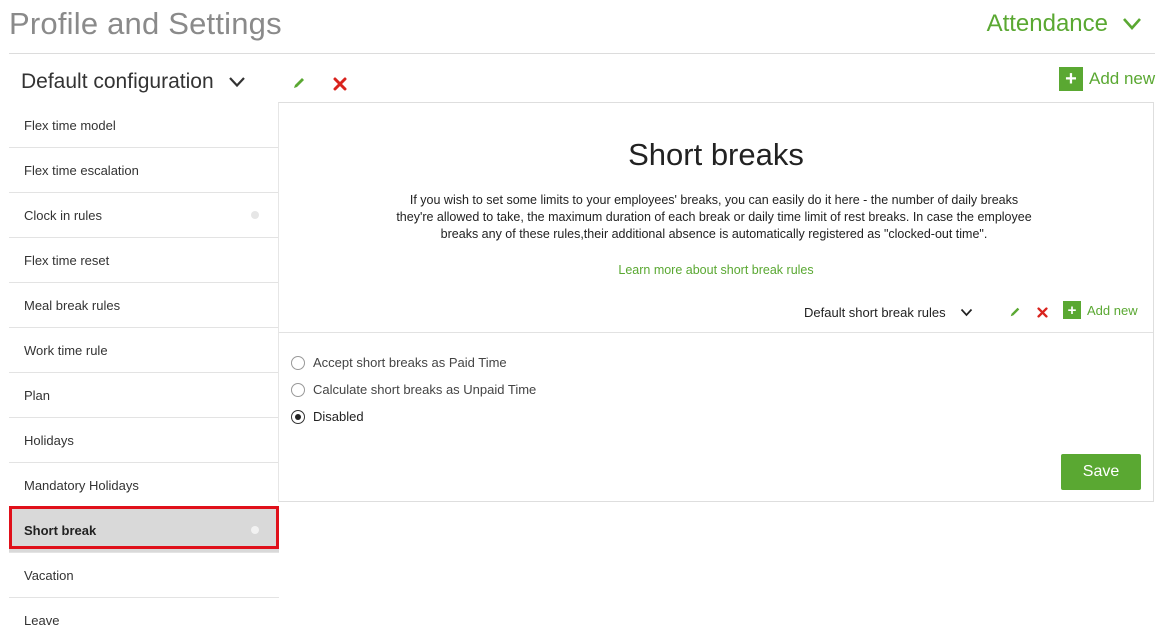 The image size is (1162, 641). Describe the element at coordinates (67, 260) in the screenshot. I see `sidebar-item-label: Flex time reset` at that location.